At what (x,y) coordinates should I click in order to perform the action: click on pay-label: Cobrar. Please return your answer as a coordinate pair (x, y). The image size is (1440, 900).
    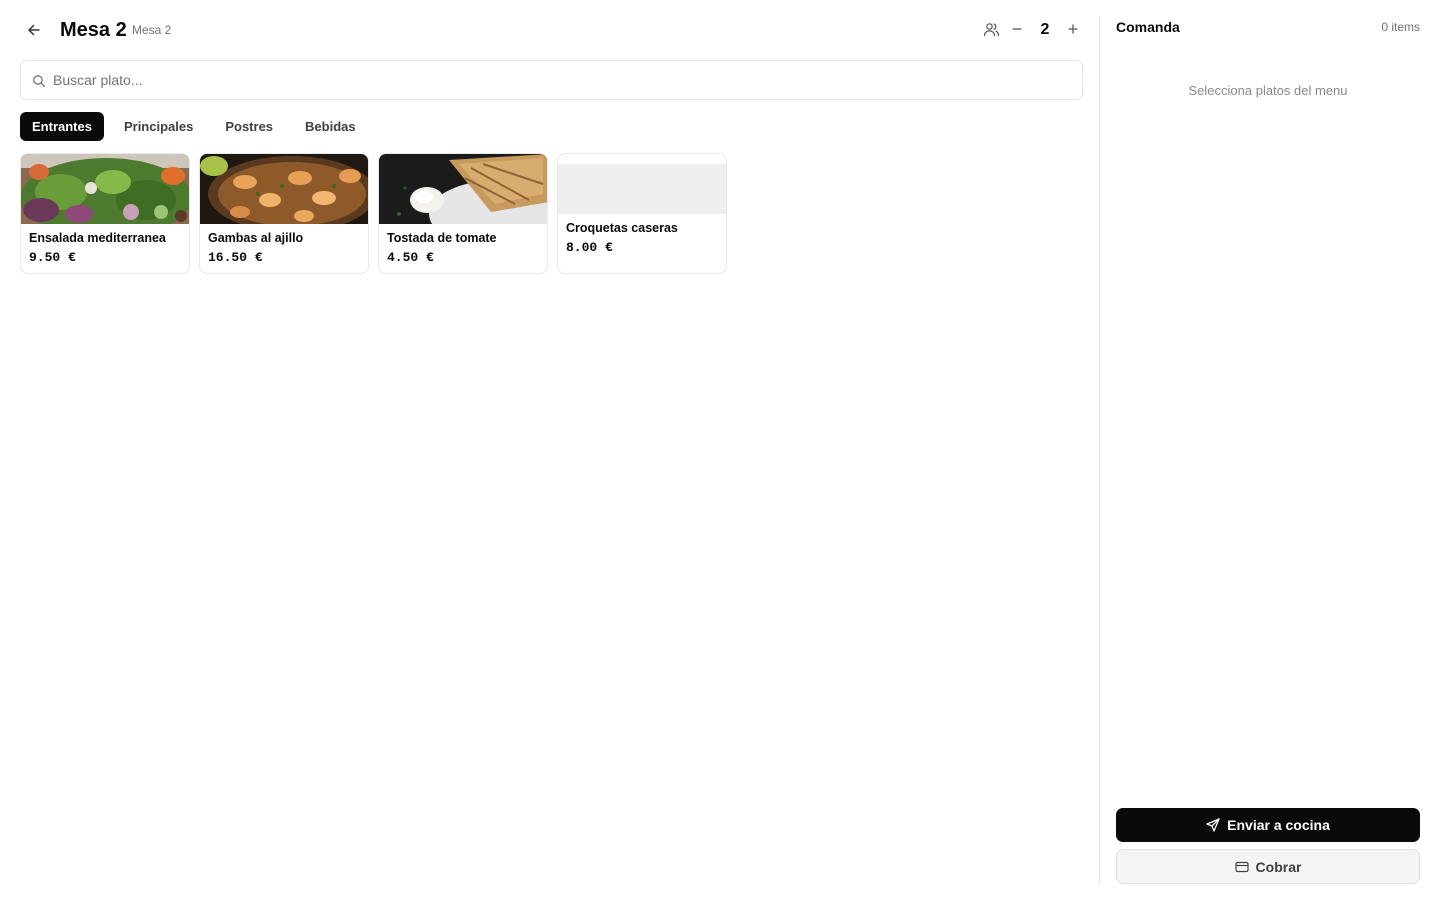
    Looking at the image, I should click on (1278, 866).